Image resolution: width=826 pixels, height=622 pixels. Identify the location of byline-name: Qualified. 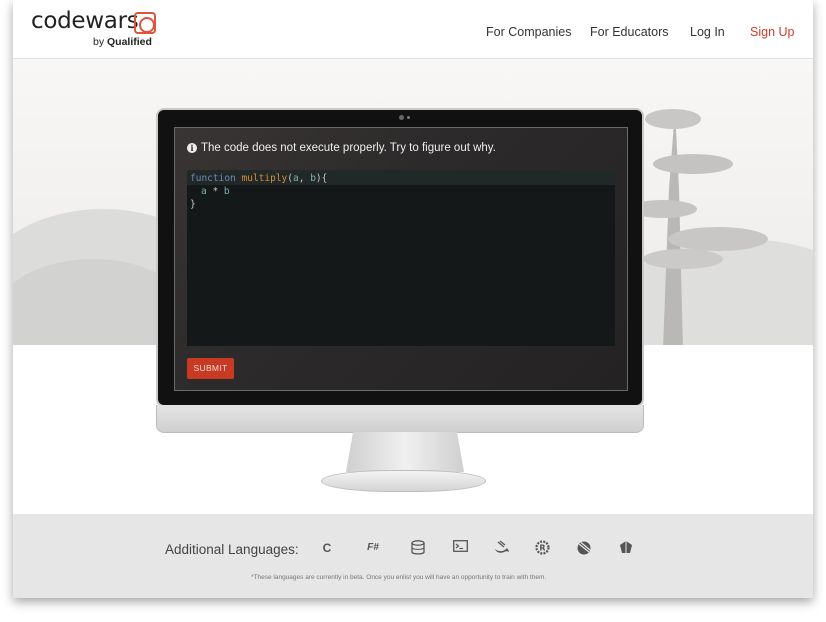
(129, 42).